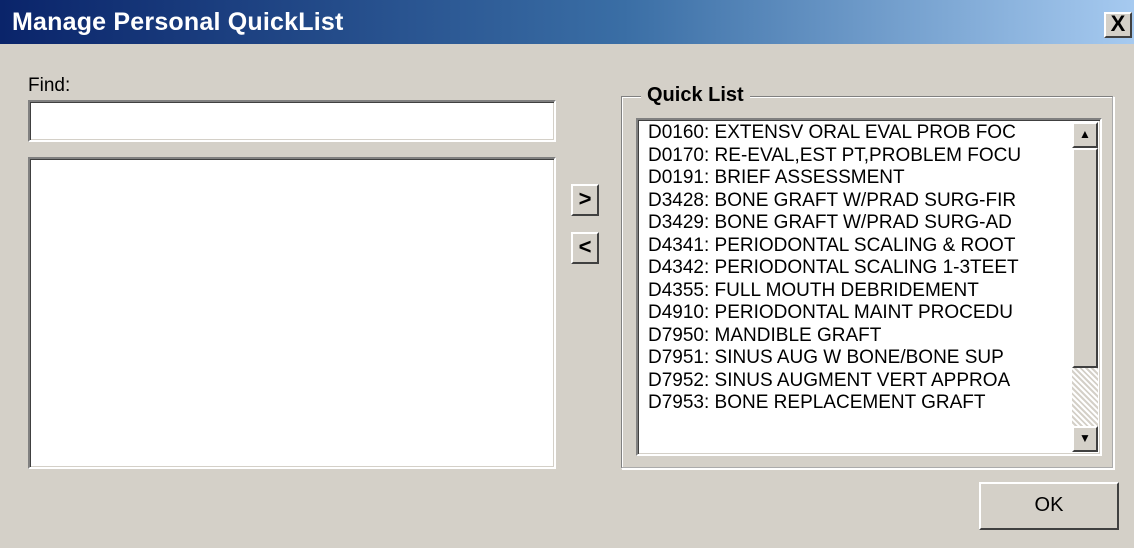  What do you see at coordinates (860, 223) in the screenshot?
I see `list-item: D3429: BONE GRAFT W/PRAD SURG-AD` at bounding box center [860, 223].